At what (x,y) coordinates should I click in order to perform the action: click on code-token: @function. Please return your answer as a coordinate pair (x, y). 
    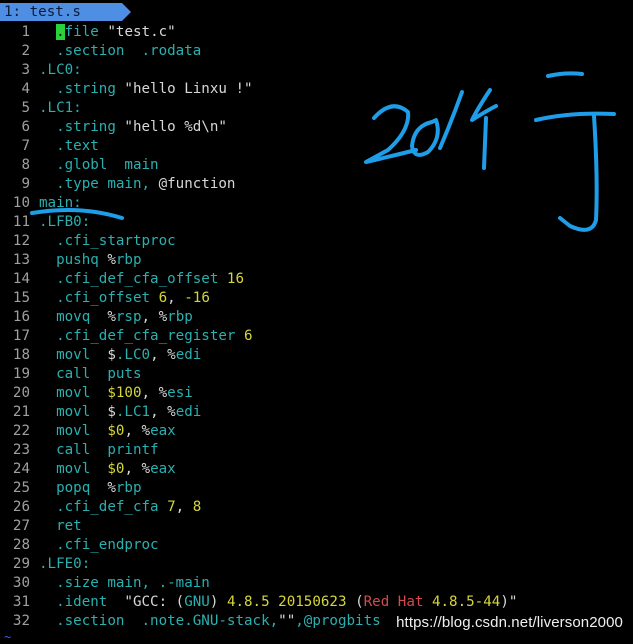
    Looking at the image, I should click on (197, 184).